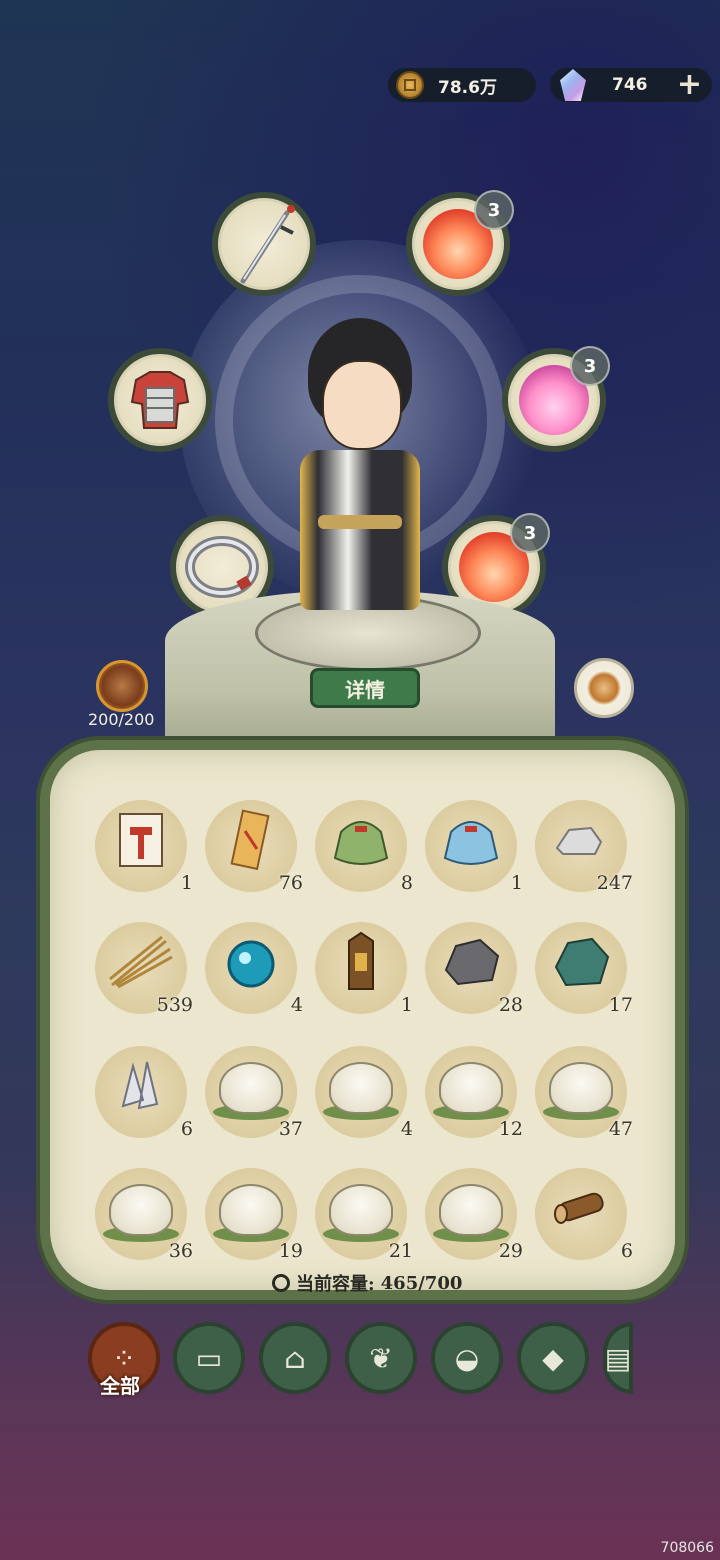  What do you see at coordinates (251, 1210) in the screenshot?
I see `sheep-lamb-icon` at bounding box center [251, 1210].